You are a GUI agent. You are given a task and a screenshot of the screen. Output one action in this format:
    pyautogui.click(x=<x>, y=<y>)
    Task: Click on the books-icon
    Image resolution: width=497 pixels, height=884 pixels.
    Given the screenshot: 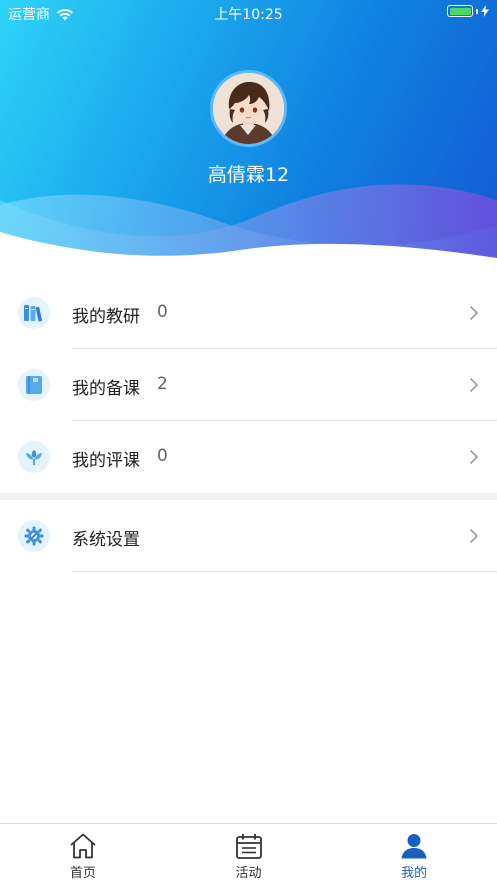 What is the action you would take?
    pyautogui.click(x=33, y=313)
    